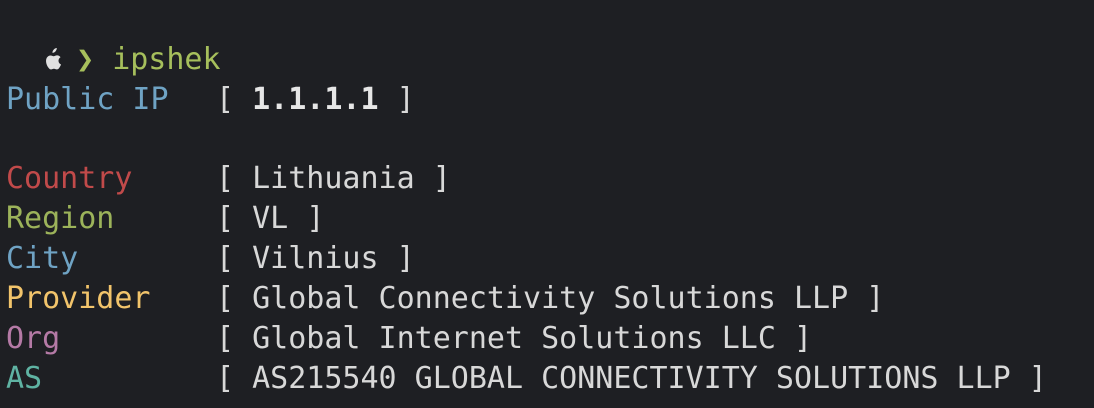  Describe the element at coordinates (87, 99) in the screenshot. I see `public-ip-label: Public IP` at that location.